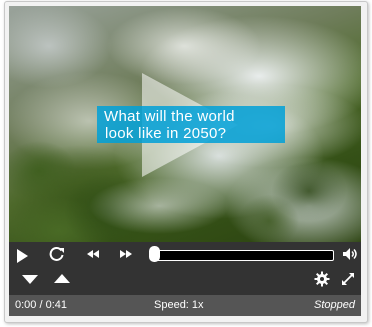  I want to click on time-readout: 0:00 / 0:41, so click(41, 305).